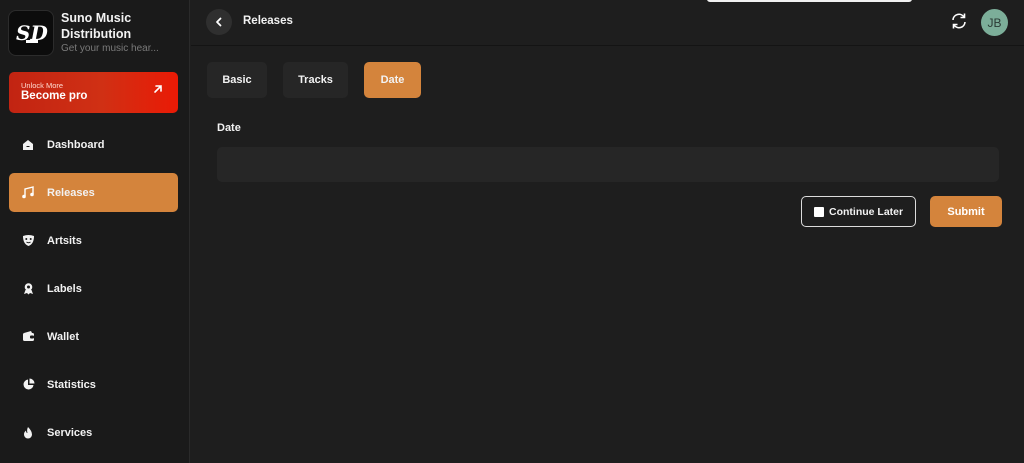 Image resolution: width=1024 pixels, height=463 pixels. Describe the element at coordinates (994, 22) in the screenshot. I see `user-avatar: JB` at that location.